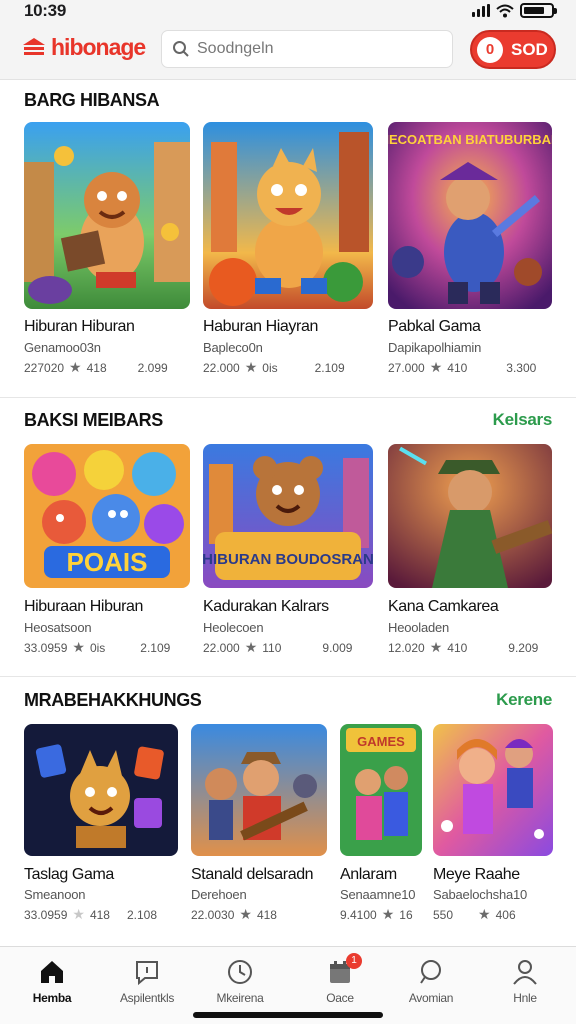 Image resolution: width=576 pixels, height=1024 pixels. I want to click on game-card: Taslag Gama Smeanoon 33.0959 ★ 418 2.108, so click(101, 829).